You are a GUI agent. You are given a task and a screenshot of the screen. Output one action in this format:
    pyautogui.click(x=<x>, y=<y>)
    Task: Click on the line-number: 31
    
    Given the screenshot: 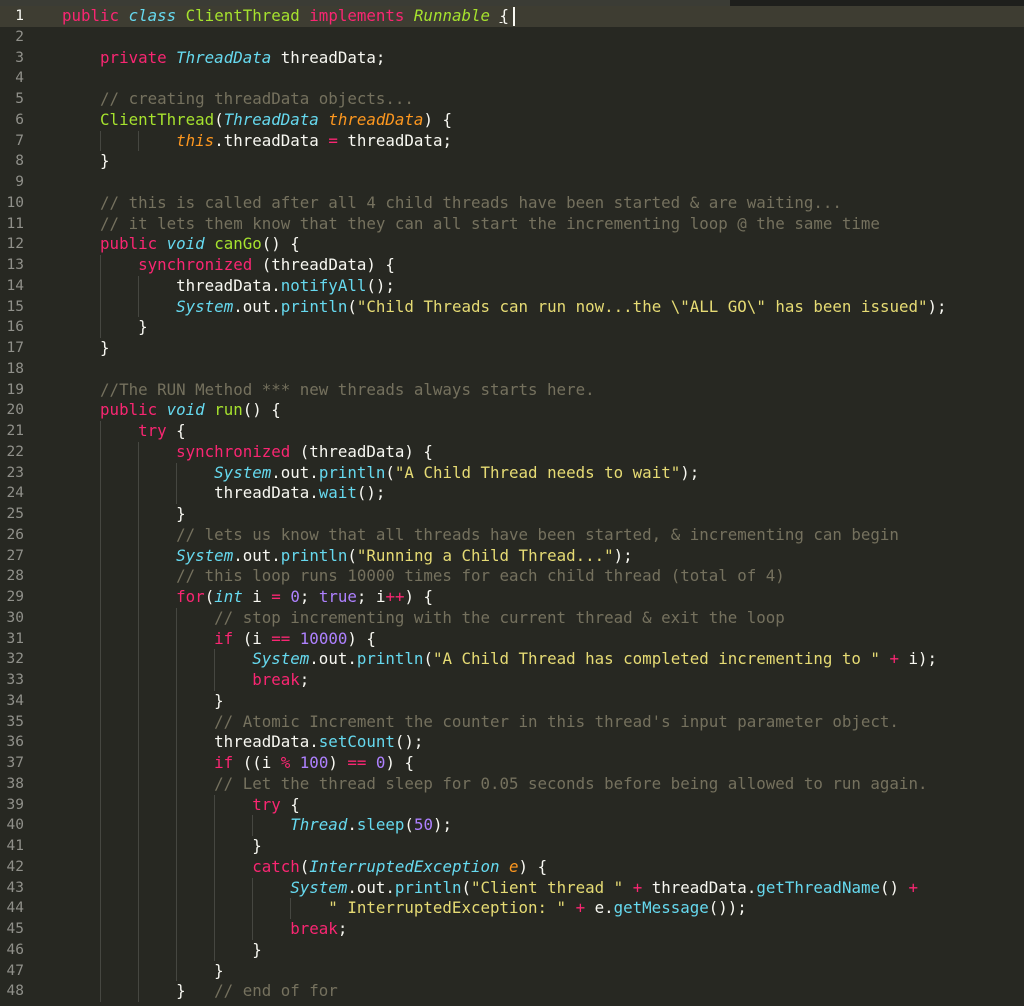 What is the action you would take?
    pyautogui.click(x=15, y=638)
    